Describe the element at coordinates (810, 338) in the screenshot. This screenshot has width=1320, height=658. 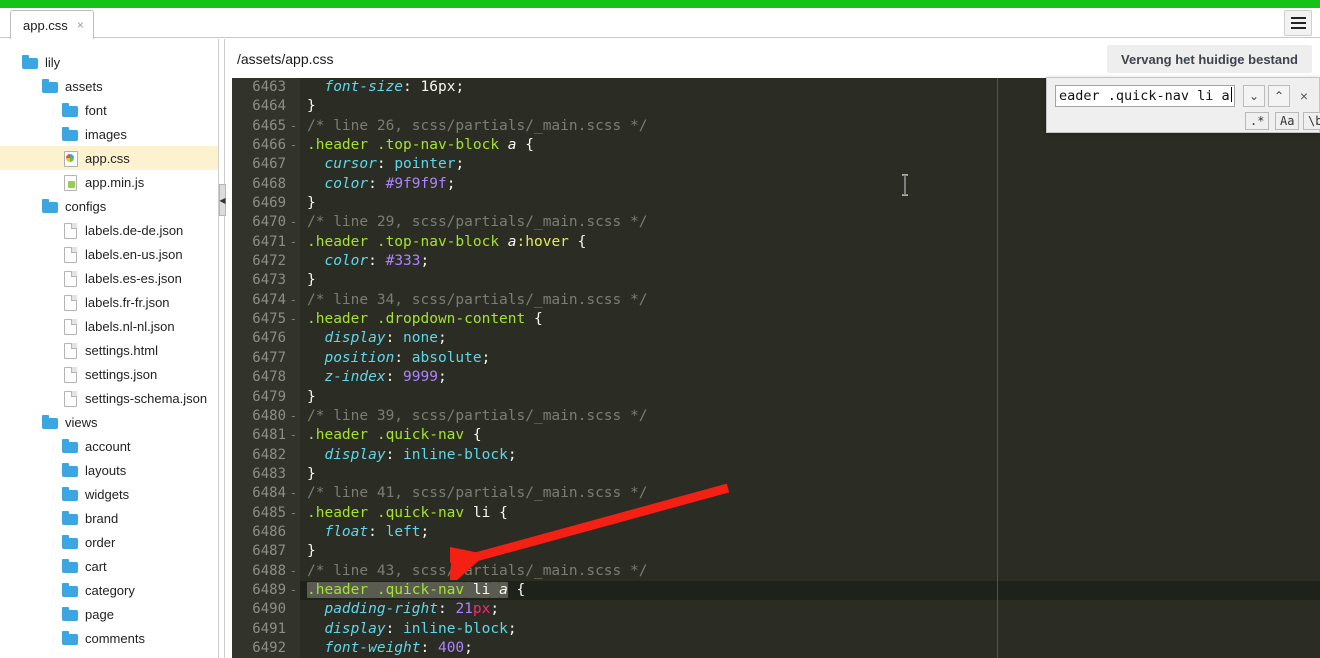
I see `code-line: display: none;` at that location.